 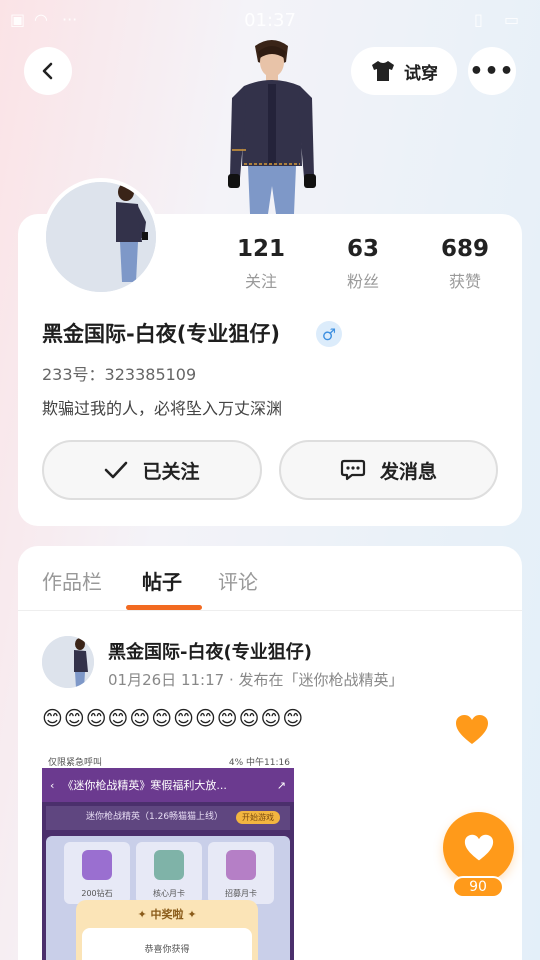 I want to click on following-label: 关注, so click(x=260, y=281).